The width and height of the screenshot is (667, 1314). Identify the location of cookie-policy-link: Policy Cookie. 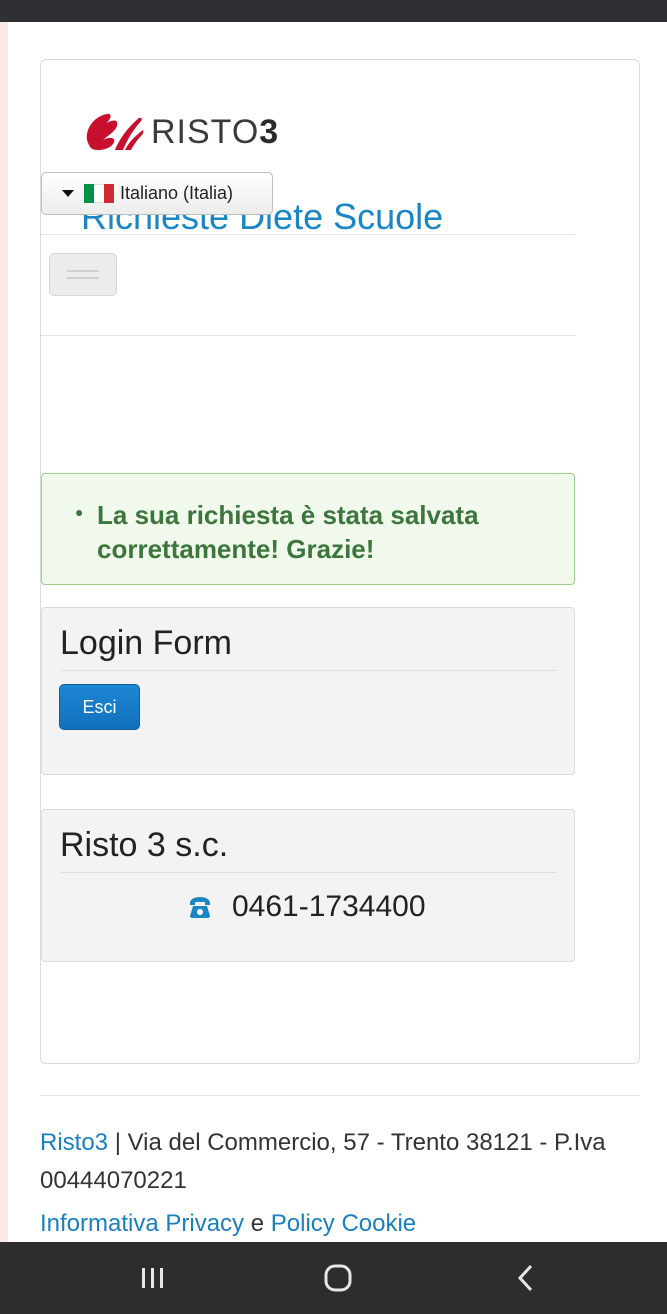
(343, 1223).